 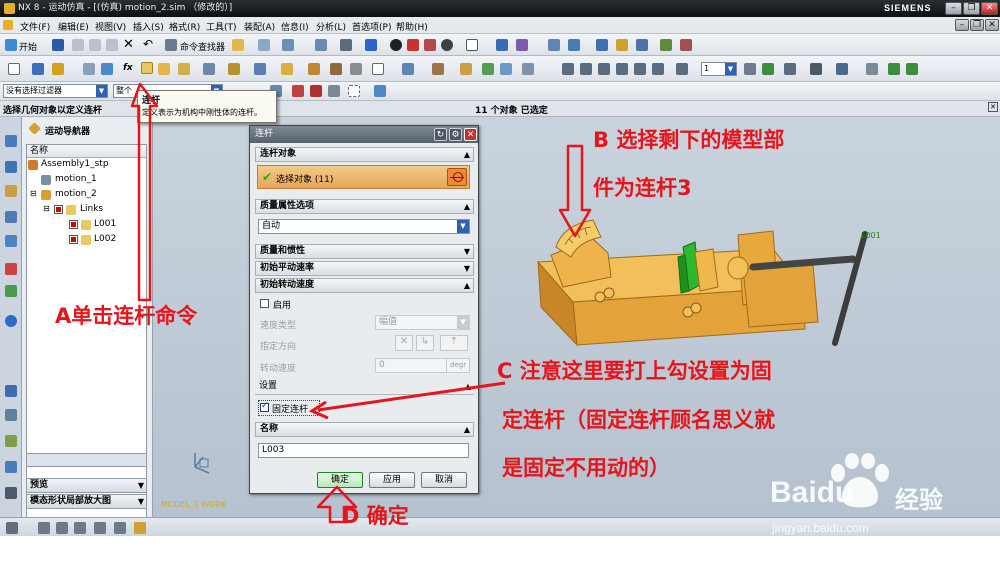 What do you see at coordinates (11, 291) in the screenshot?
I see `history-icon` at bounding box center [11, 291].